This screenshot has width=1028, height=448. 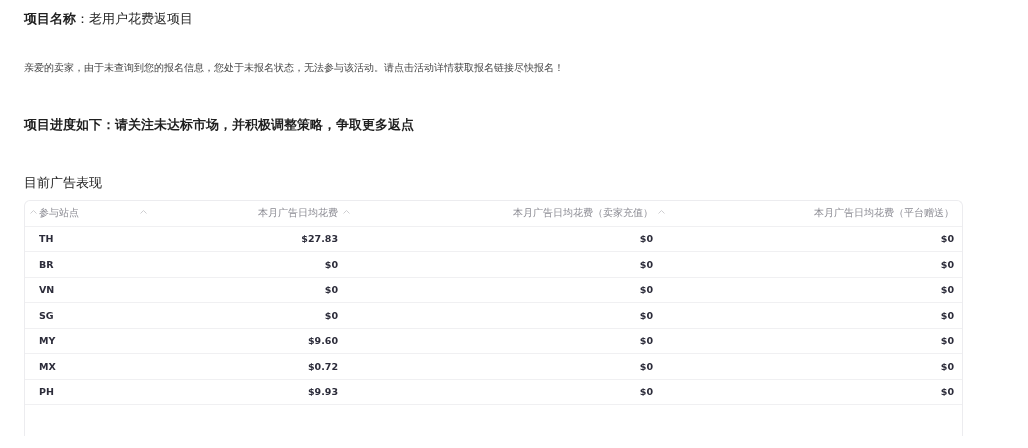 What do you see at coordinates (88, 392) in the screenshot?
I see `table-cell: PH` at bounding box center [88, 392].